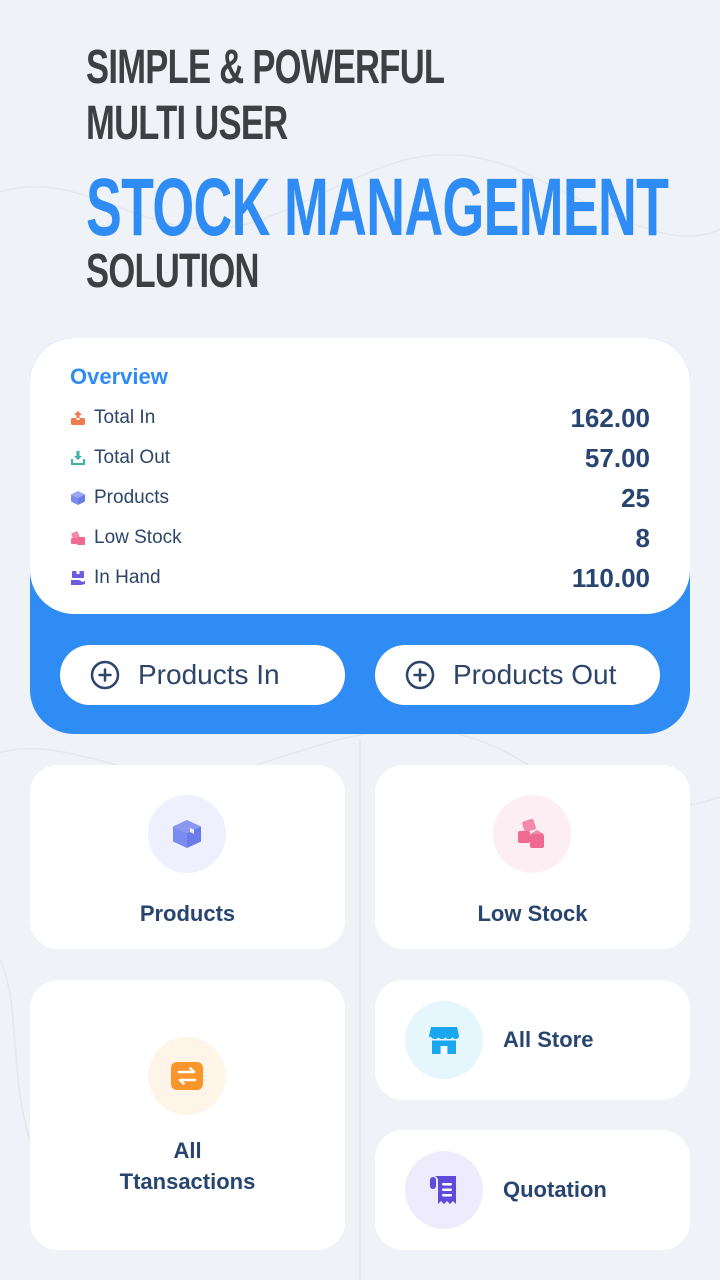  What do you see at coordinates (78, 418) in the screenshot?
I see `upload-box-icon` at bounding box center [78, 418].